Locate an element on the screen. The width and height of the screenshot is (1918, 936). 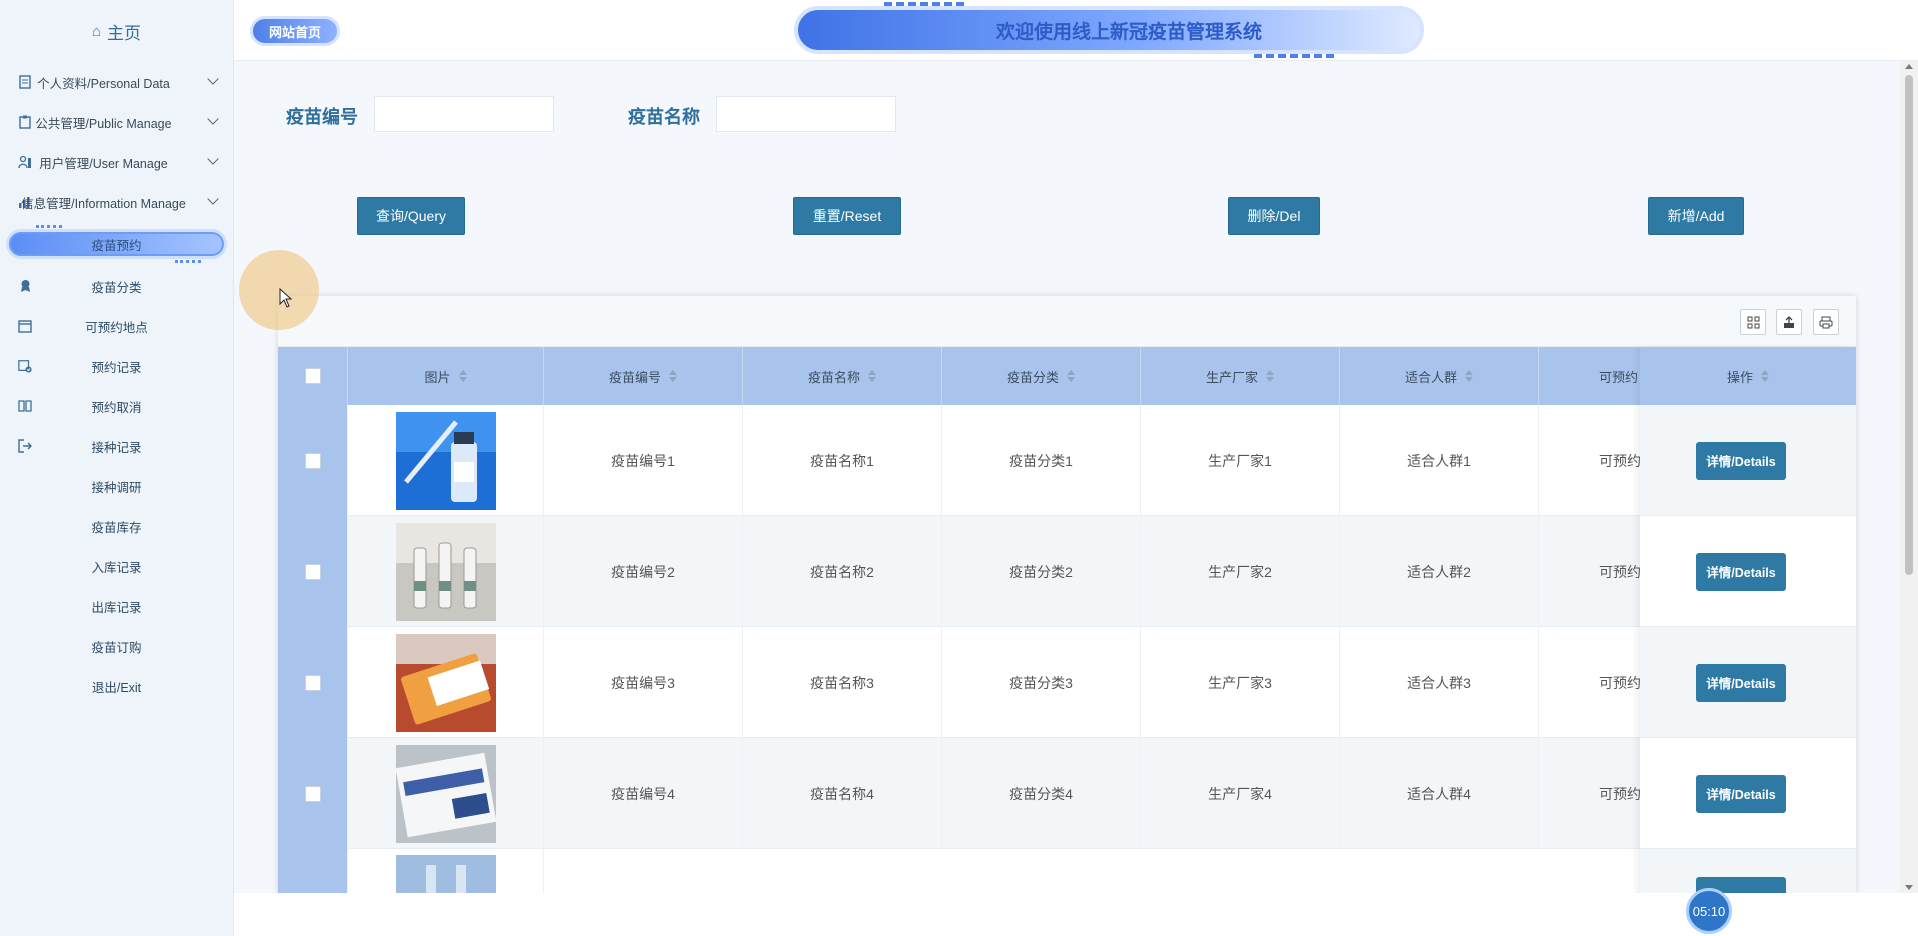
sidebar-item-label: 疫苗预约 is located at coordinates (116, 245).